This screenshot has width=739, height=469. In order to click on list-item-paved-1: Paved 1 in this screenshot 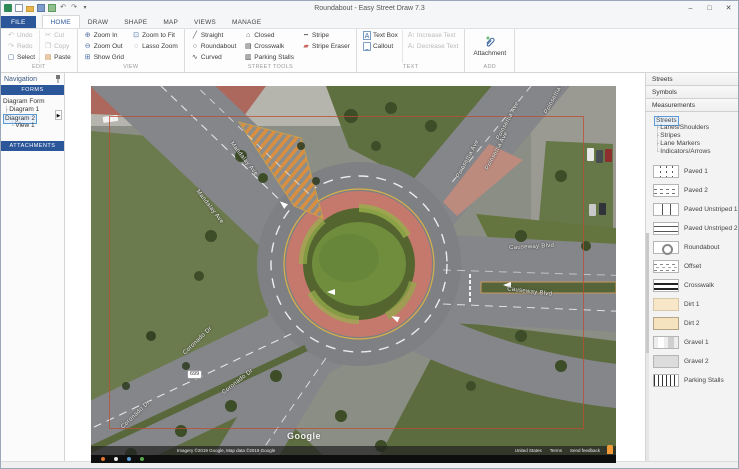, I will do `click(692, 171)`.